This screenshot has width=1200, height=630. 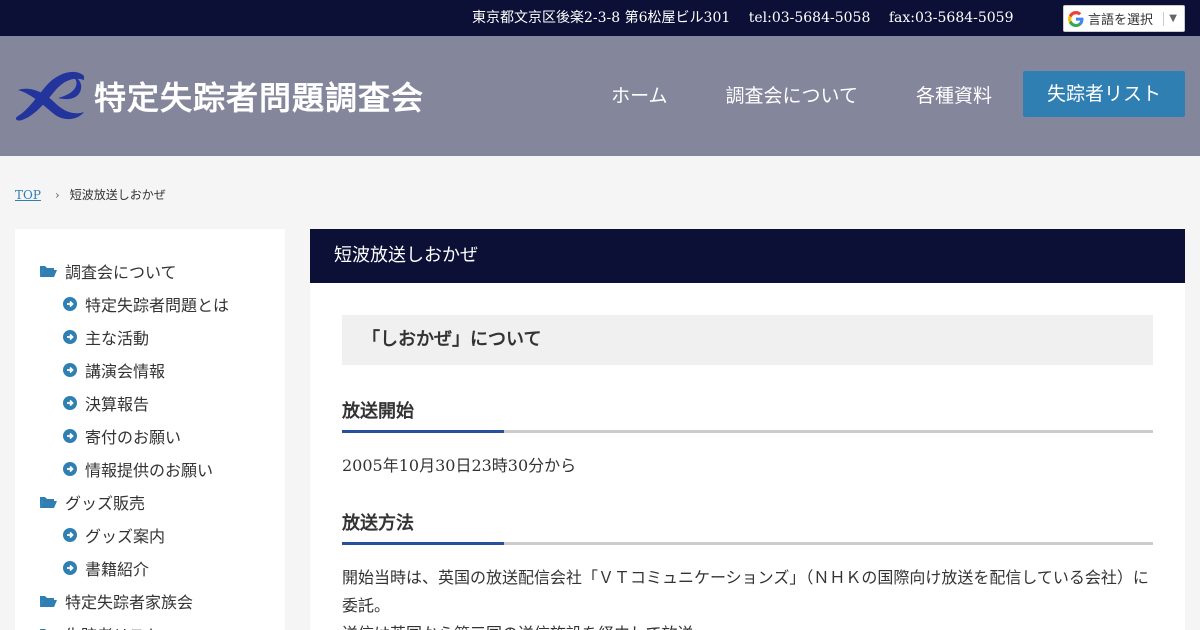 I want to click on subsection-heading-broadcast-start: 放送開始, so click(x=747, y=415).